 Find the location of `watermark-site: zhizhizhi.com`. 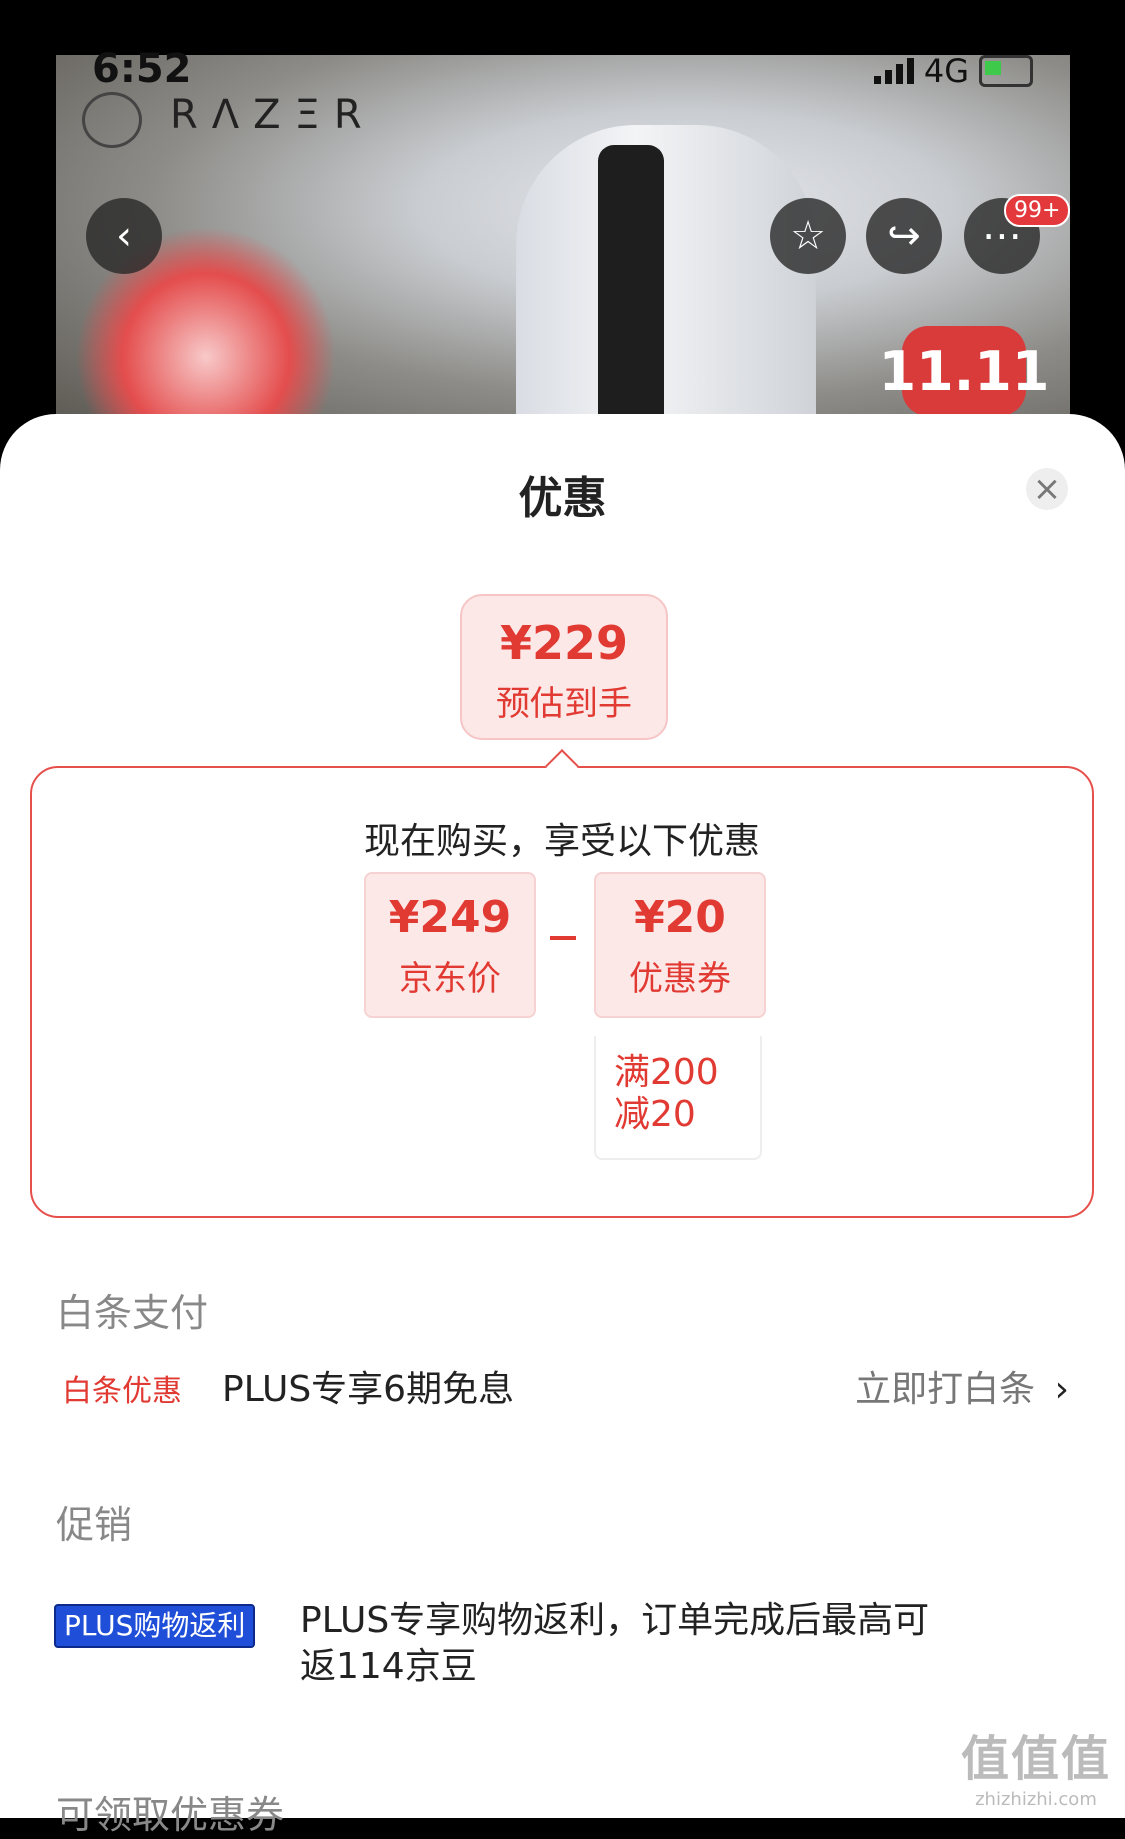

watermark-site: zhizhizhi.com is located at coordinates (1036, 1799).